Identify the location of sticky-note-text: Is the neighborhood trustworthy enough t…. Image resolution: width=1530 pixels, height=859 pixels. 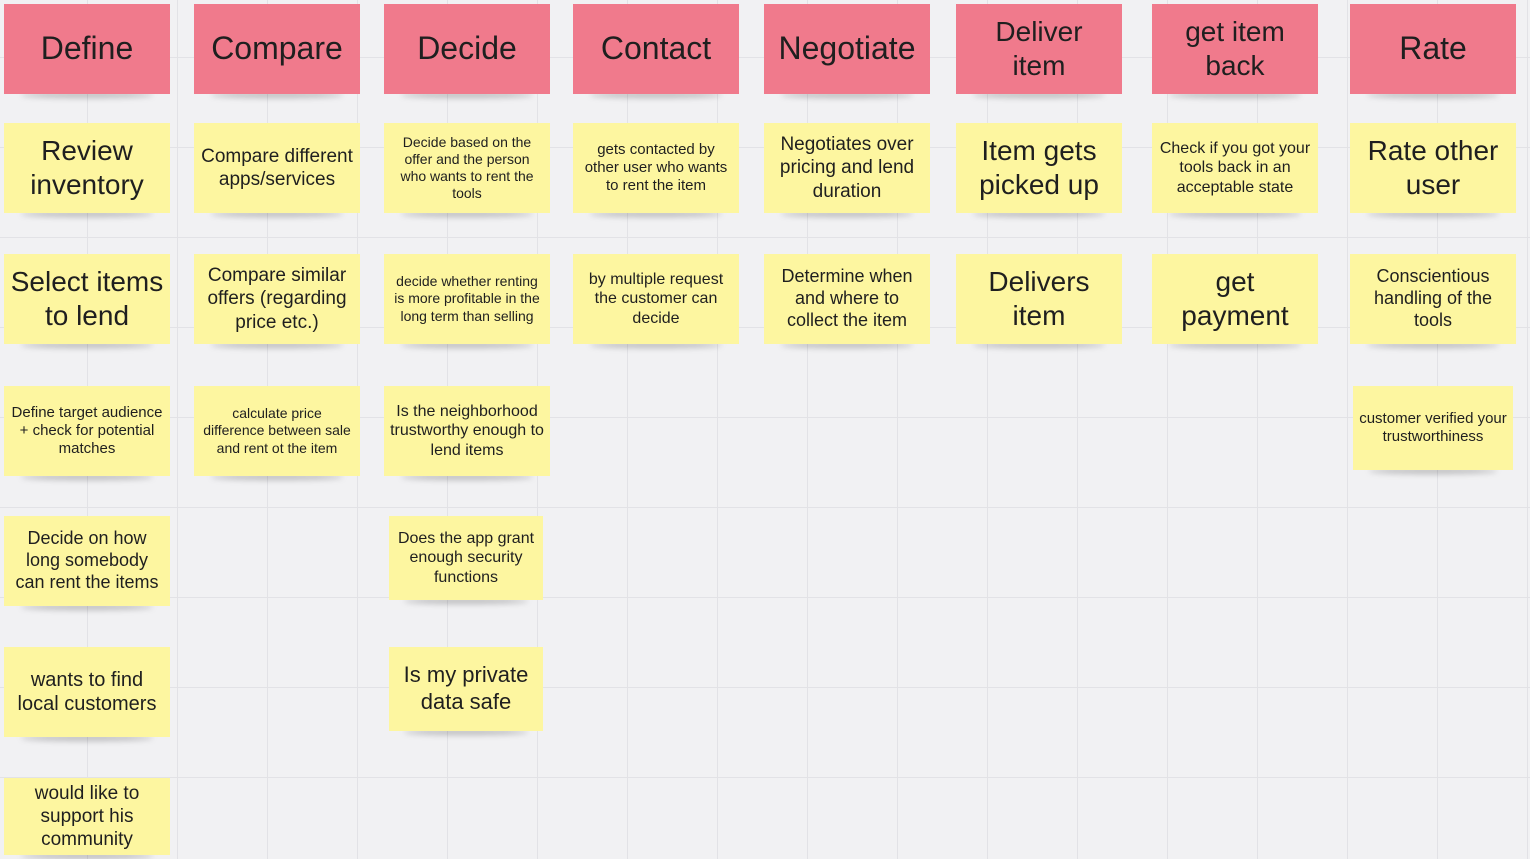
(467, 430).